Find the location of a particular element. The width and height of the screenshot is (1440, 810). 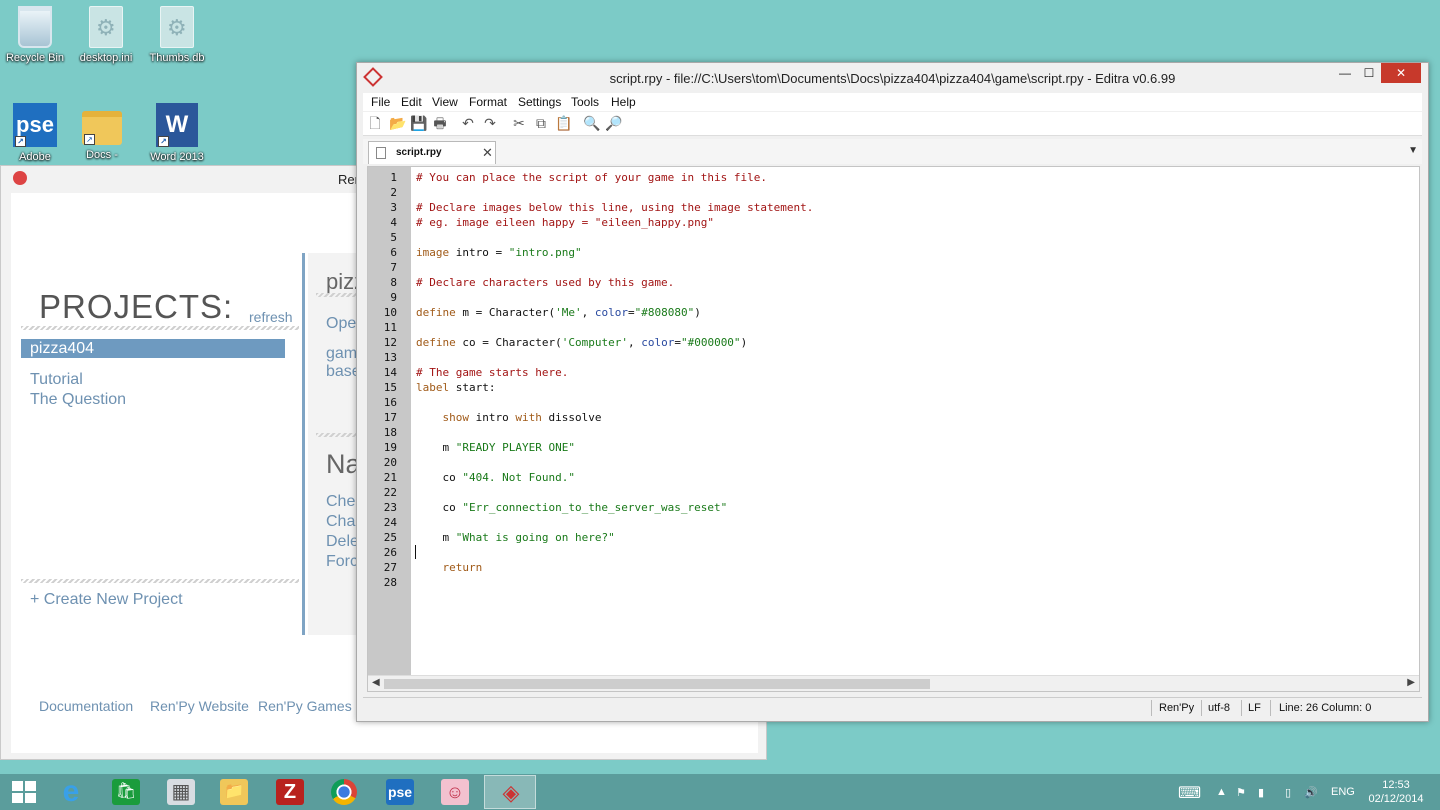

menu-settings: Settings is located at coordinates (539, 102).